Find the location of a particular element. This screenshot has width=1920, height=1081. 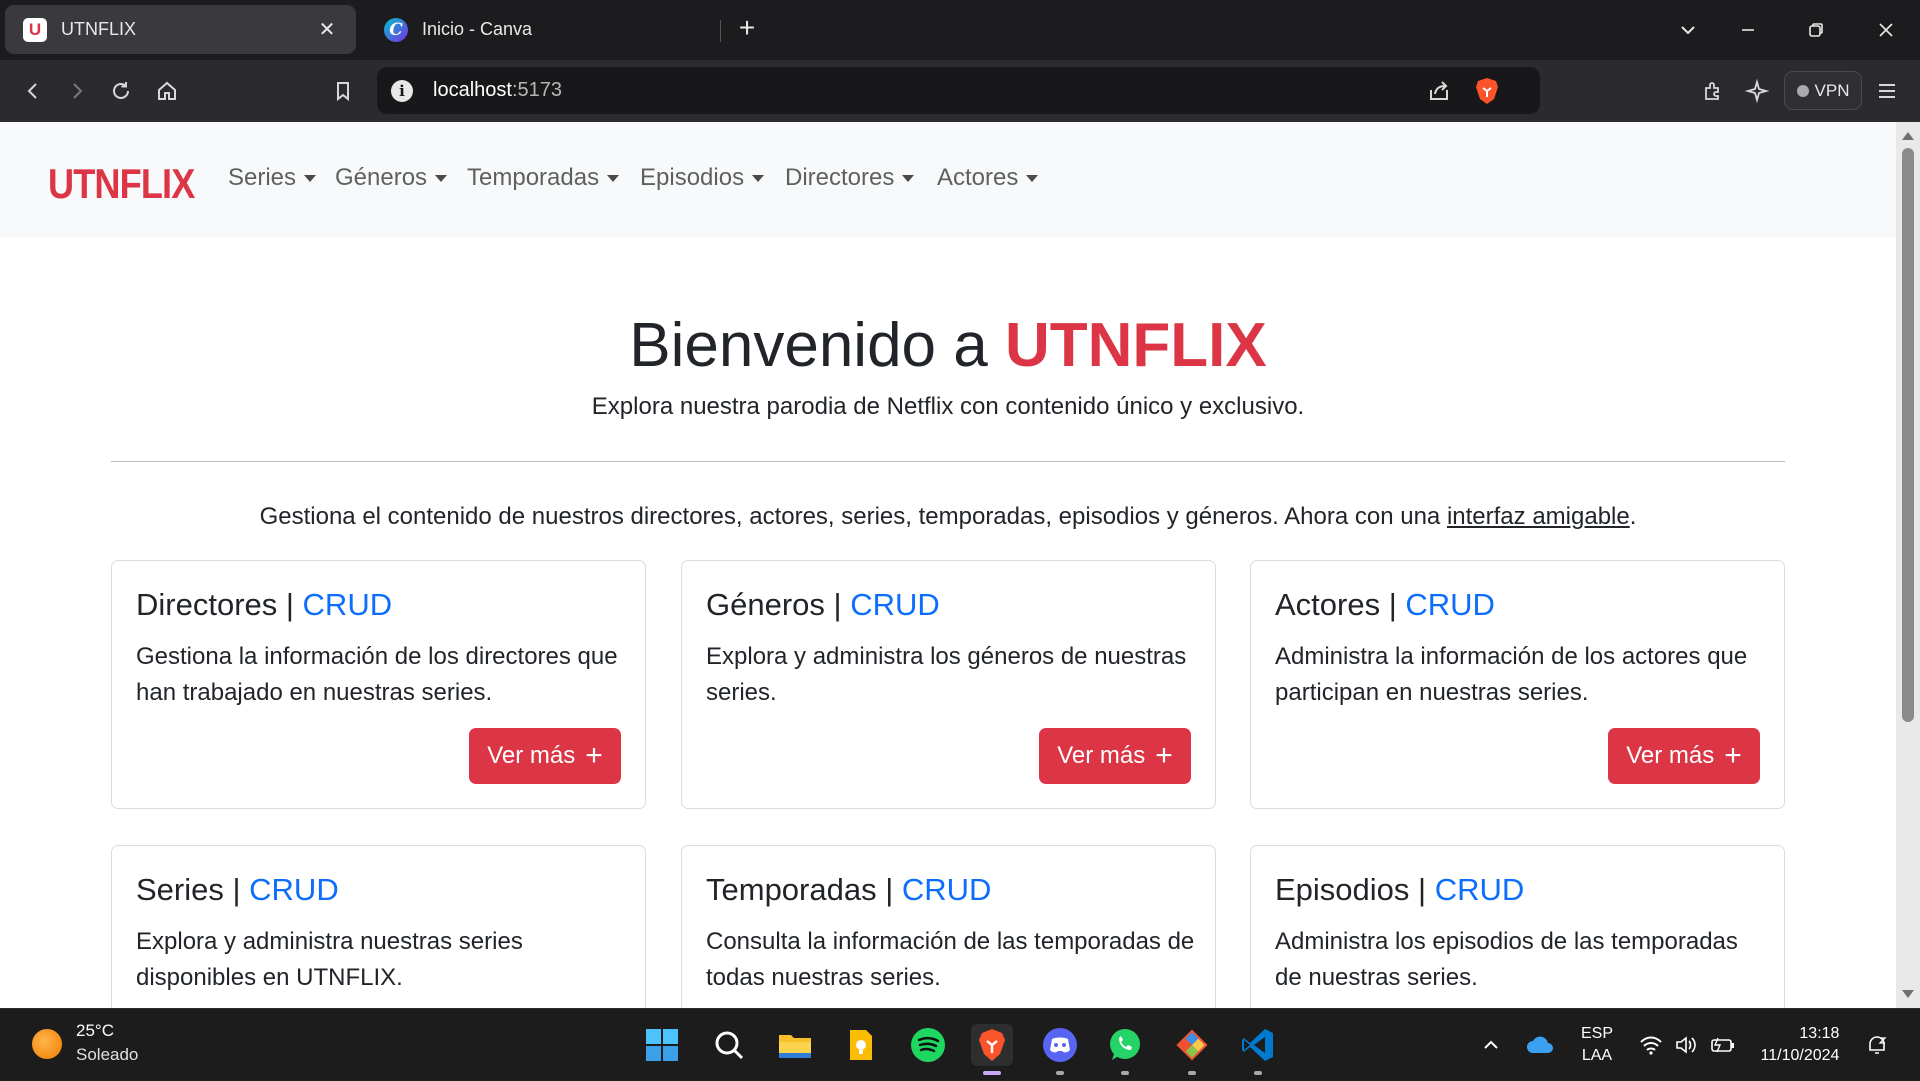

active-app-indicator is located at coordinates (992, 1073).